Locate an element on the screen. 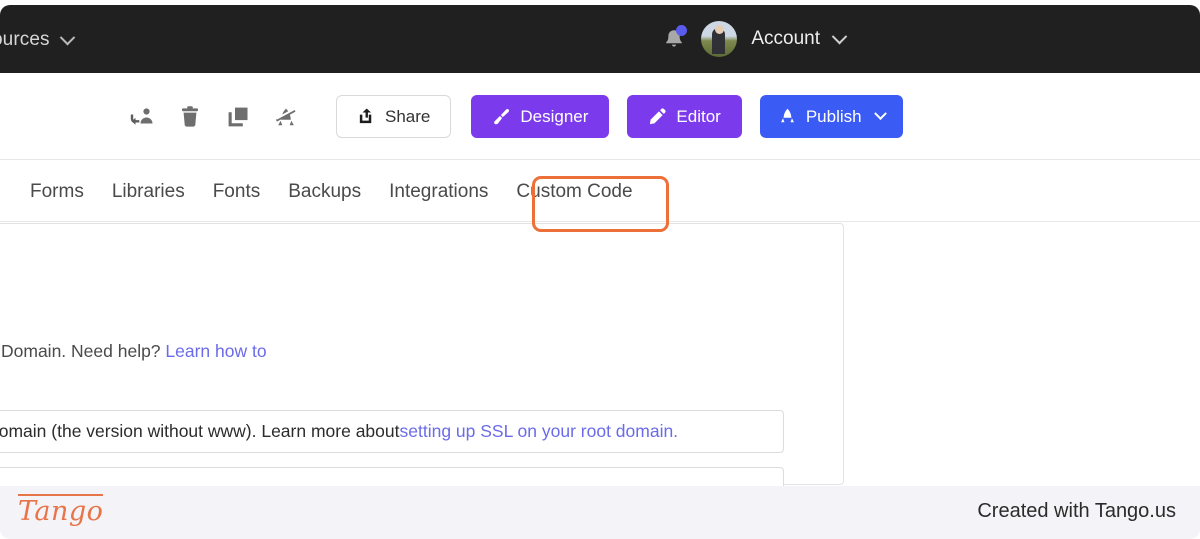  share-button: Share is located at coordinates (394, 116).